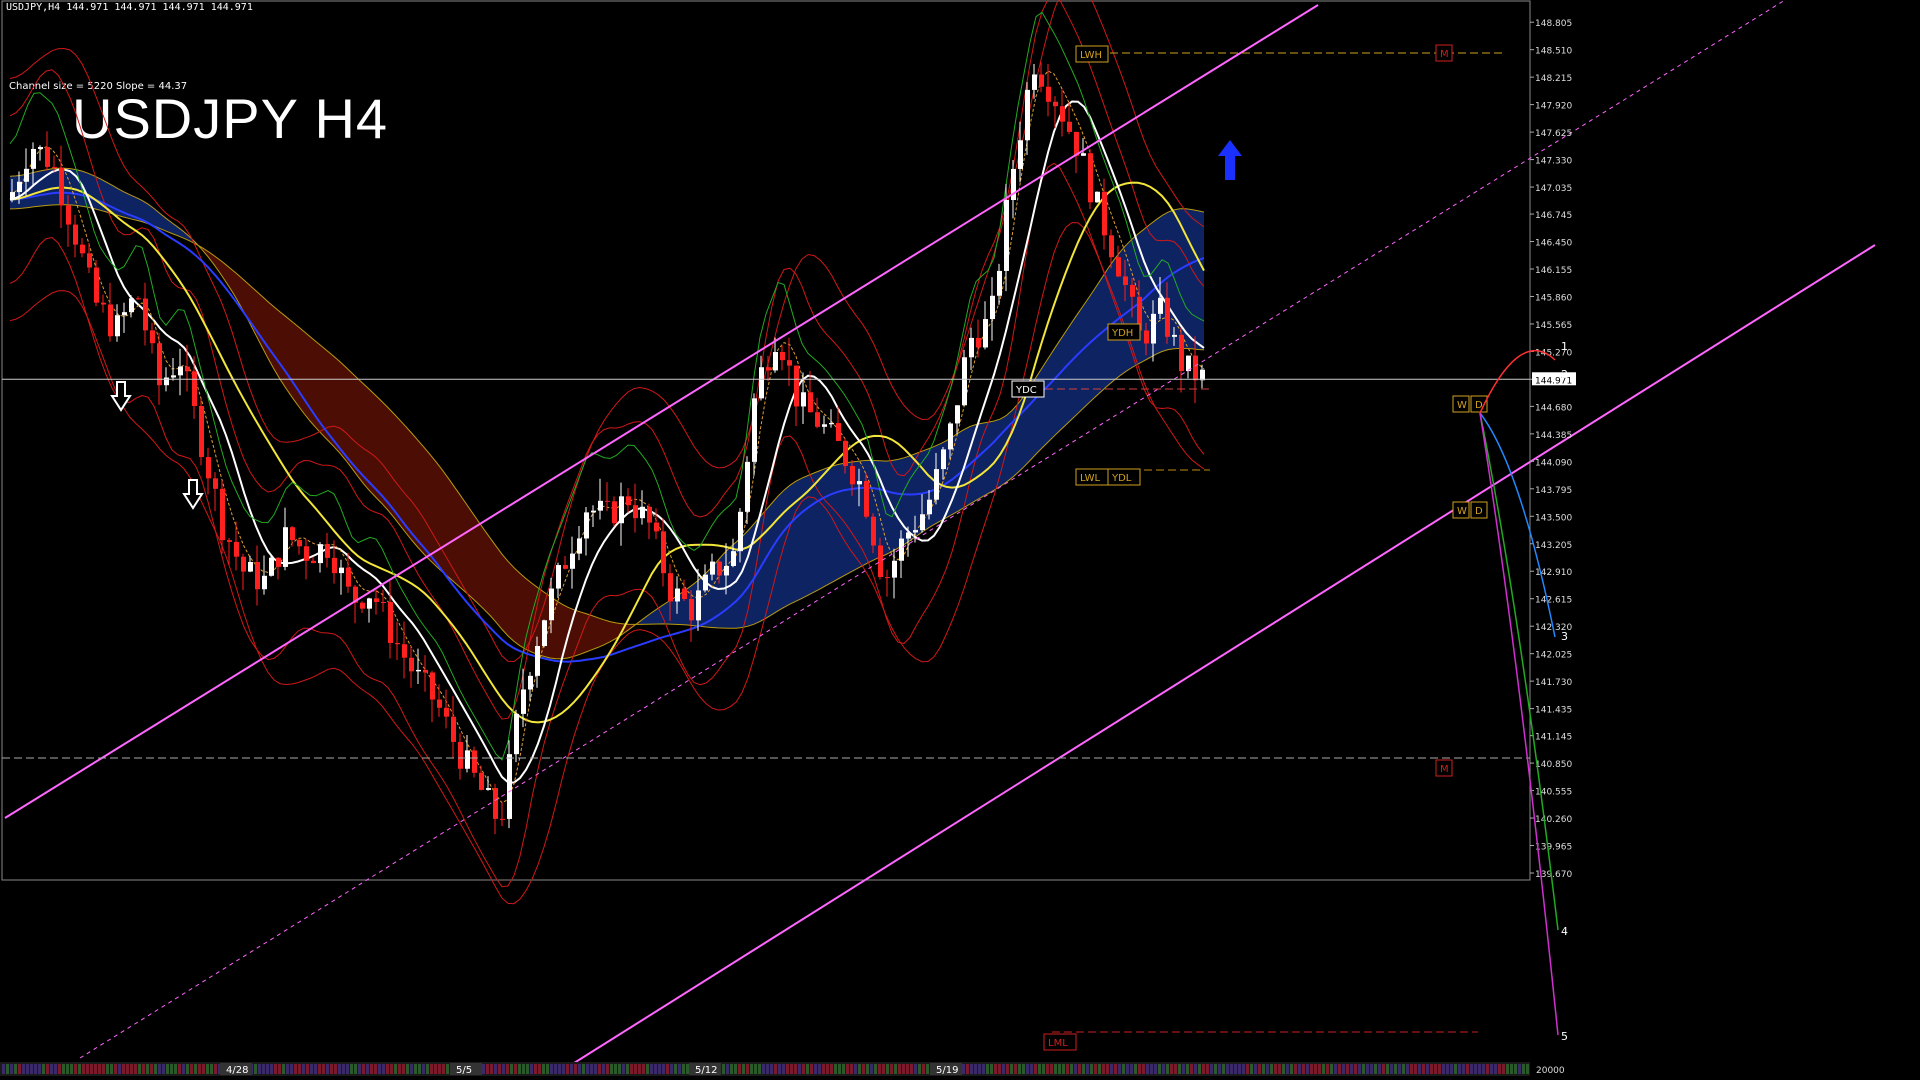 The height and width of the screenshot is (1080, 1920). What do you see at coordinates (1090, 478) in the screenshot?
I see `level-tag-label: LWL` at bounding box center [1090, 478].